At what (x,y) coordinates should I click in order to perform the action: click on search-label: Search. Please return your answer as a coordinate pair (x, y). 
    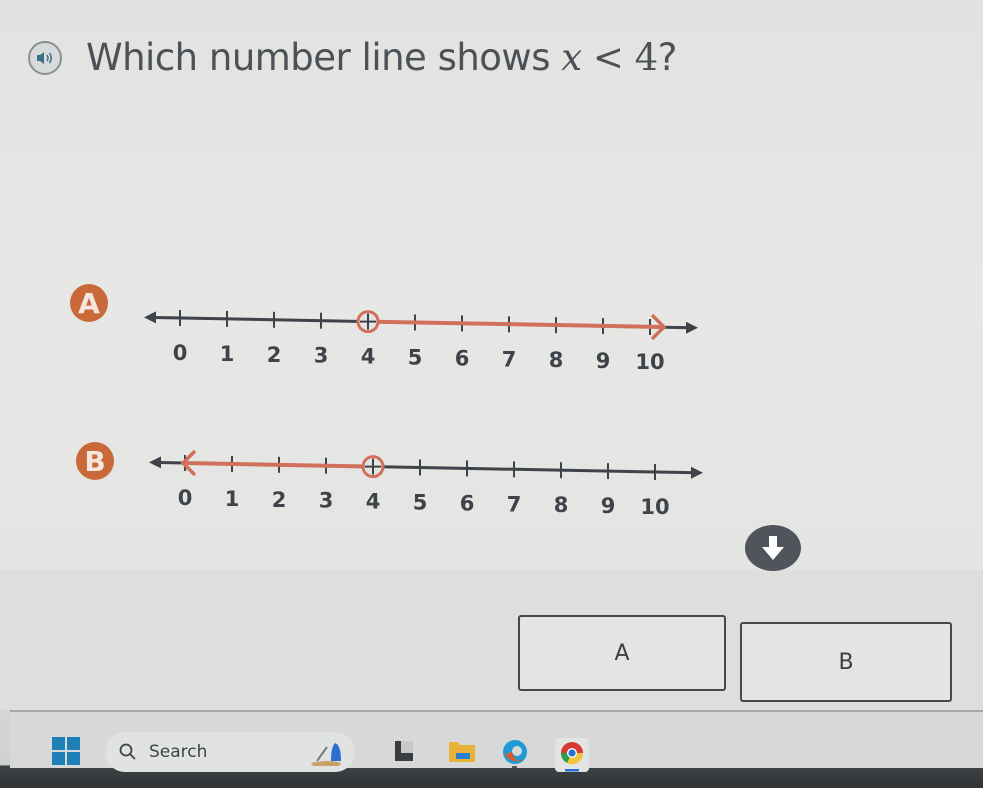
    Looking at the image, I should click on (178, 752).